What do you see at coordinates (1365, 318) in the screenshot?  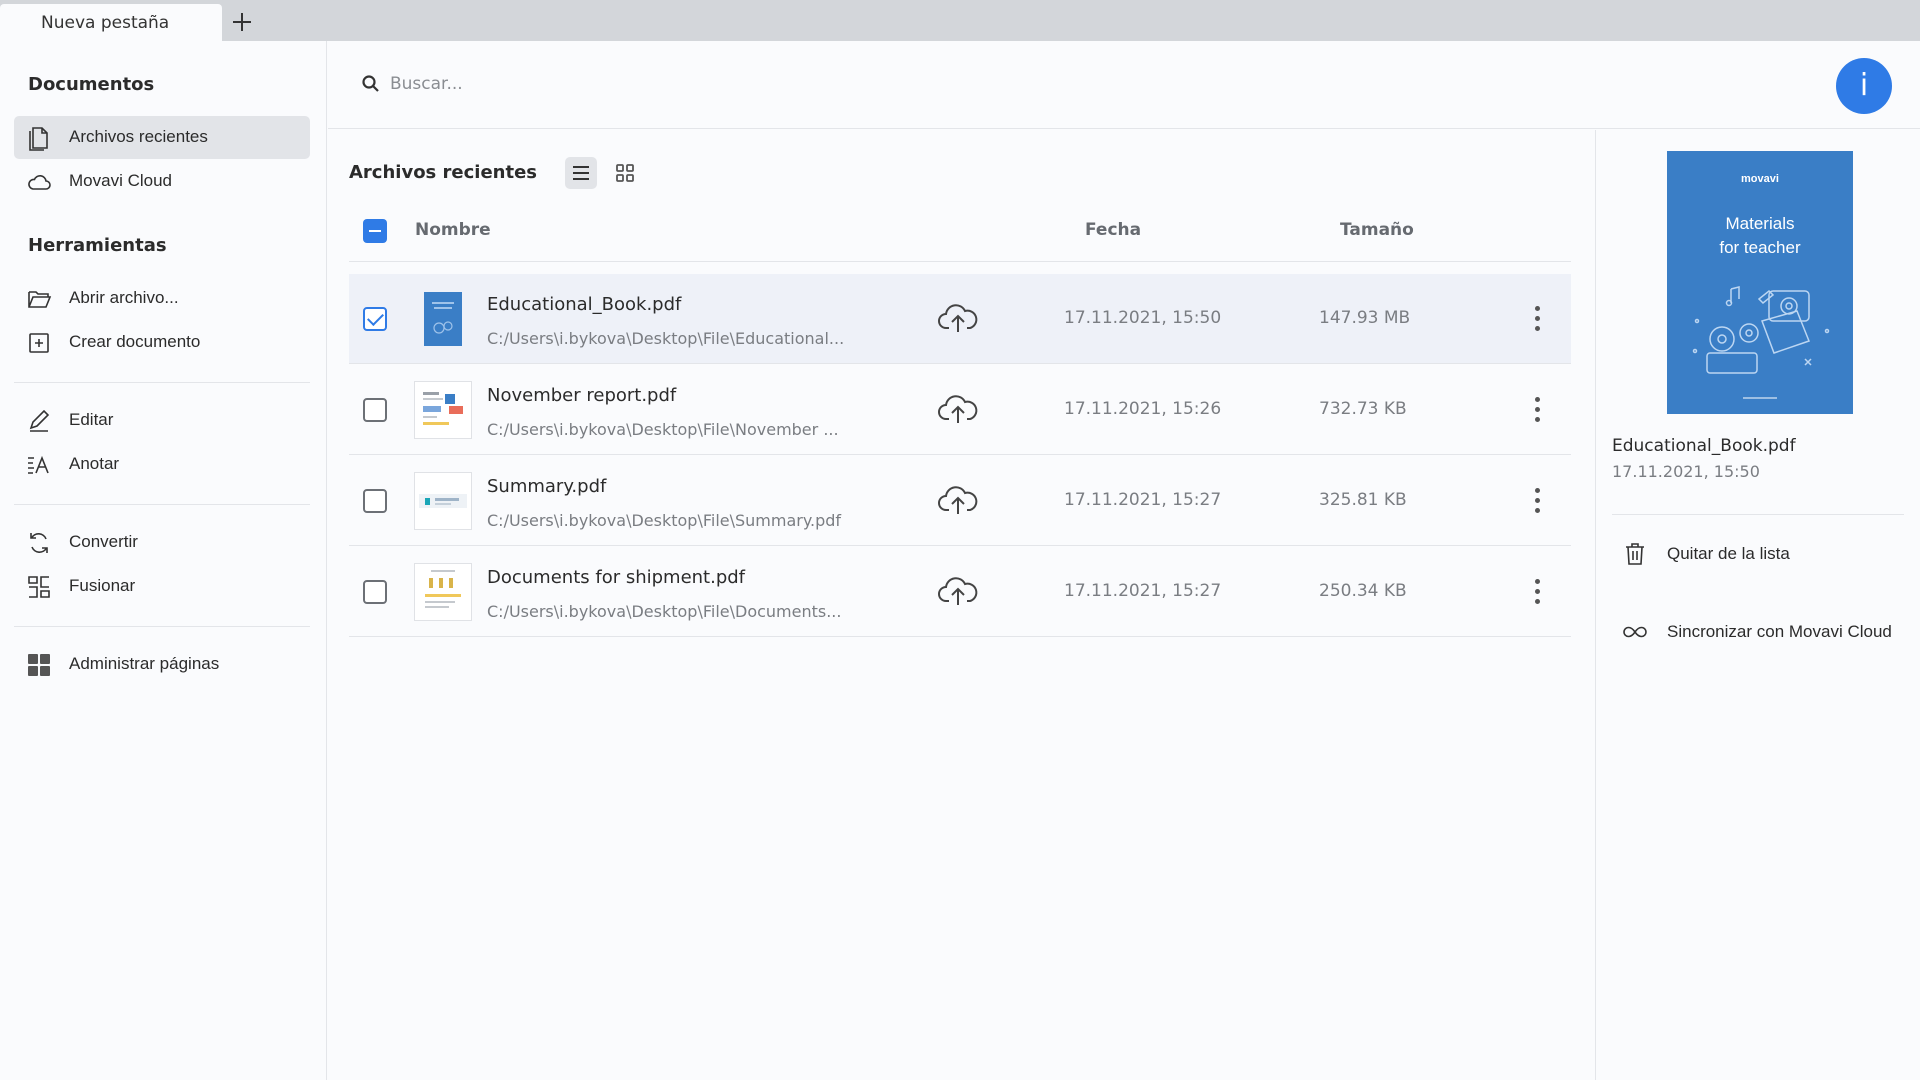 I see `file-size: 147.93 MB` at bounding box center [1365, 318].